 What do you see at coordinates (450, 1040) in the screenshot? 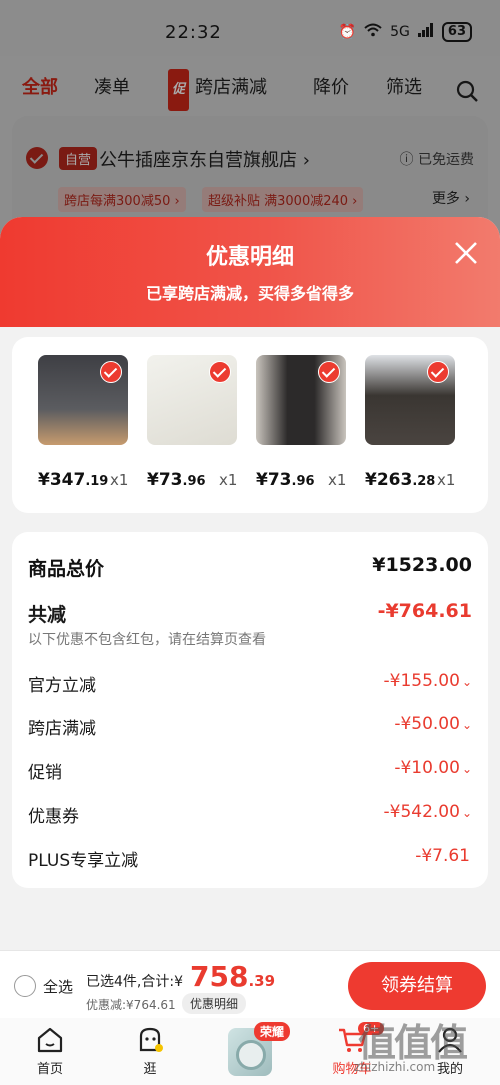
I see `user-icon` at bounding box center [450, 1040].